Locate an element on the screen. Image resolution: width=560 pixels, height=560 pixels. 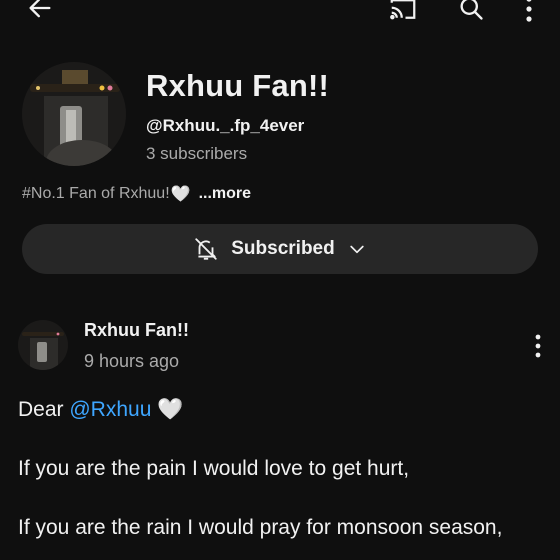
search-icon is located at coordinates (471, 10).